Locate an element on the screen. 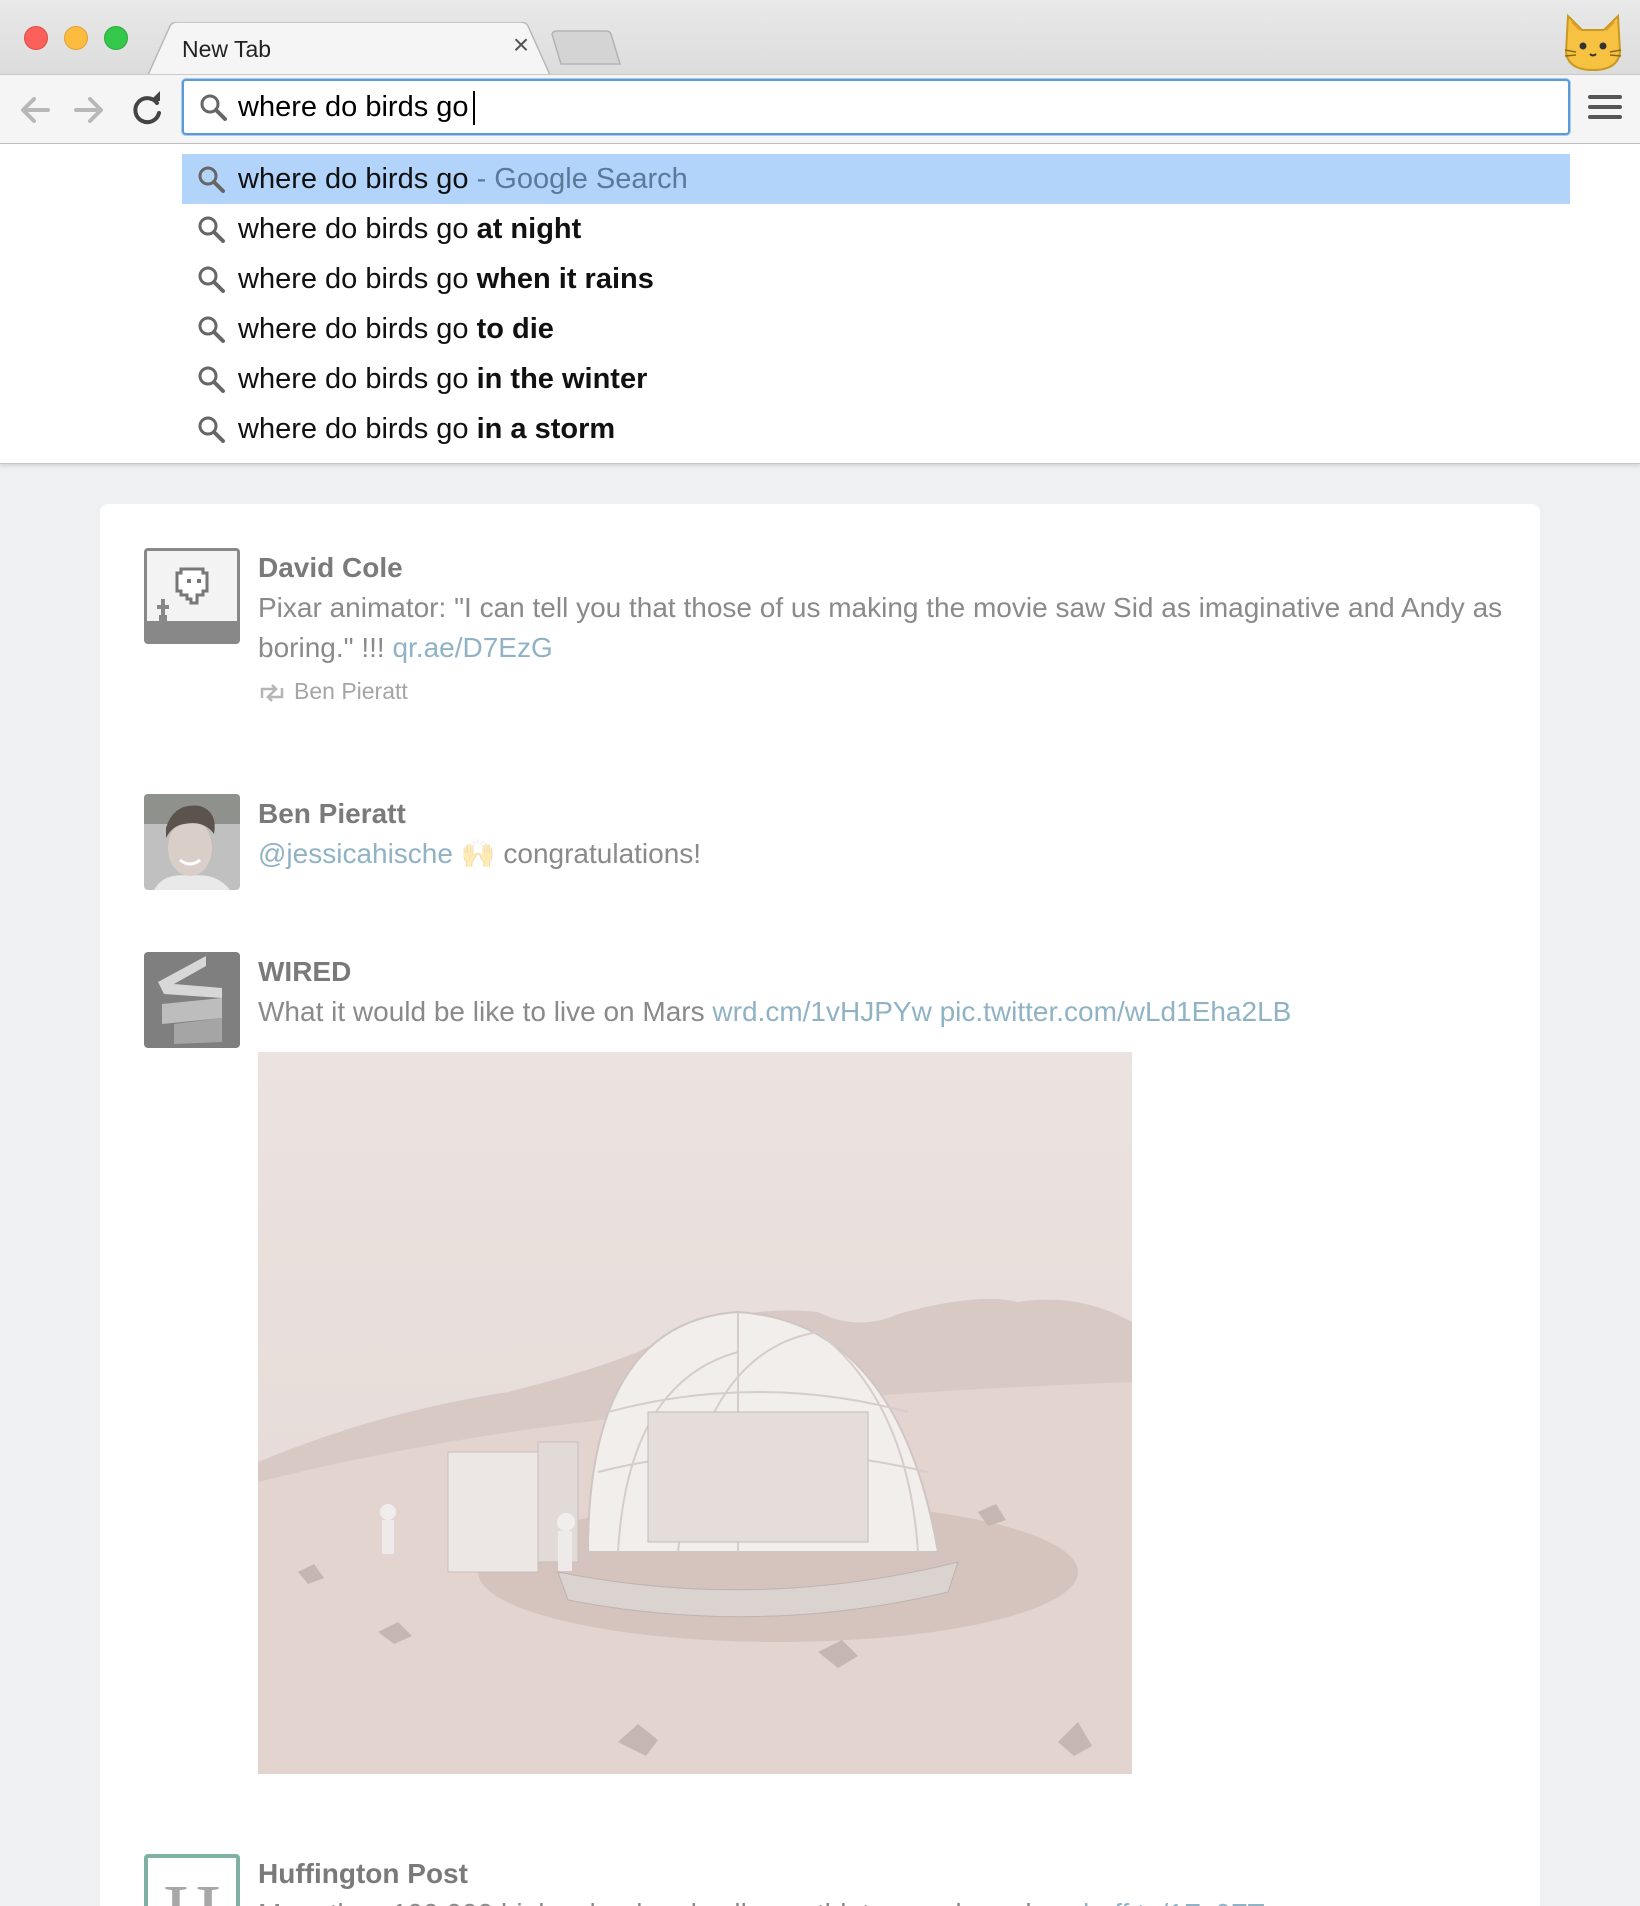 The height and width of the screenshot is (1906, 1640). omnibox-input: where do birds go is located at coordinates (356, 107).